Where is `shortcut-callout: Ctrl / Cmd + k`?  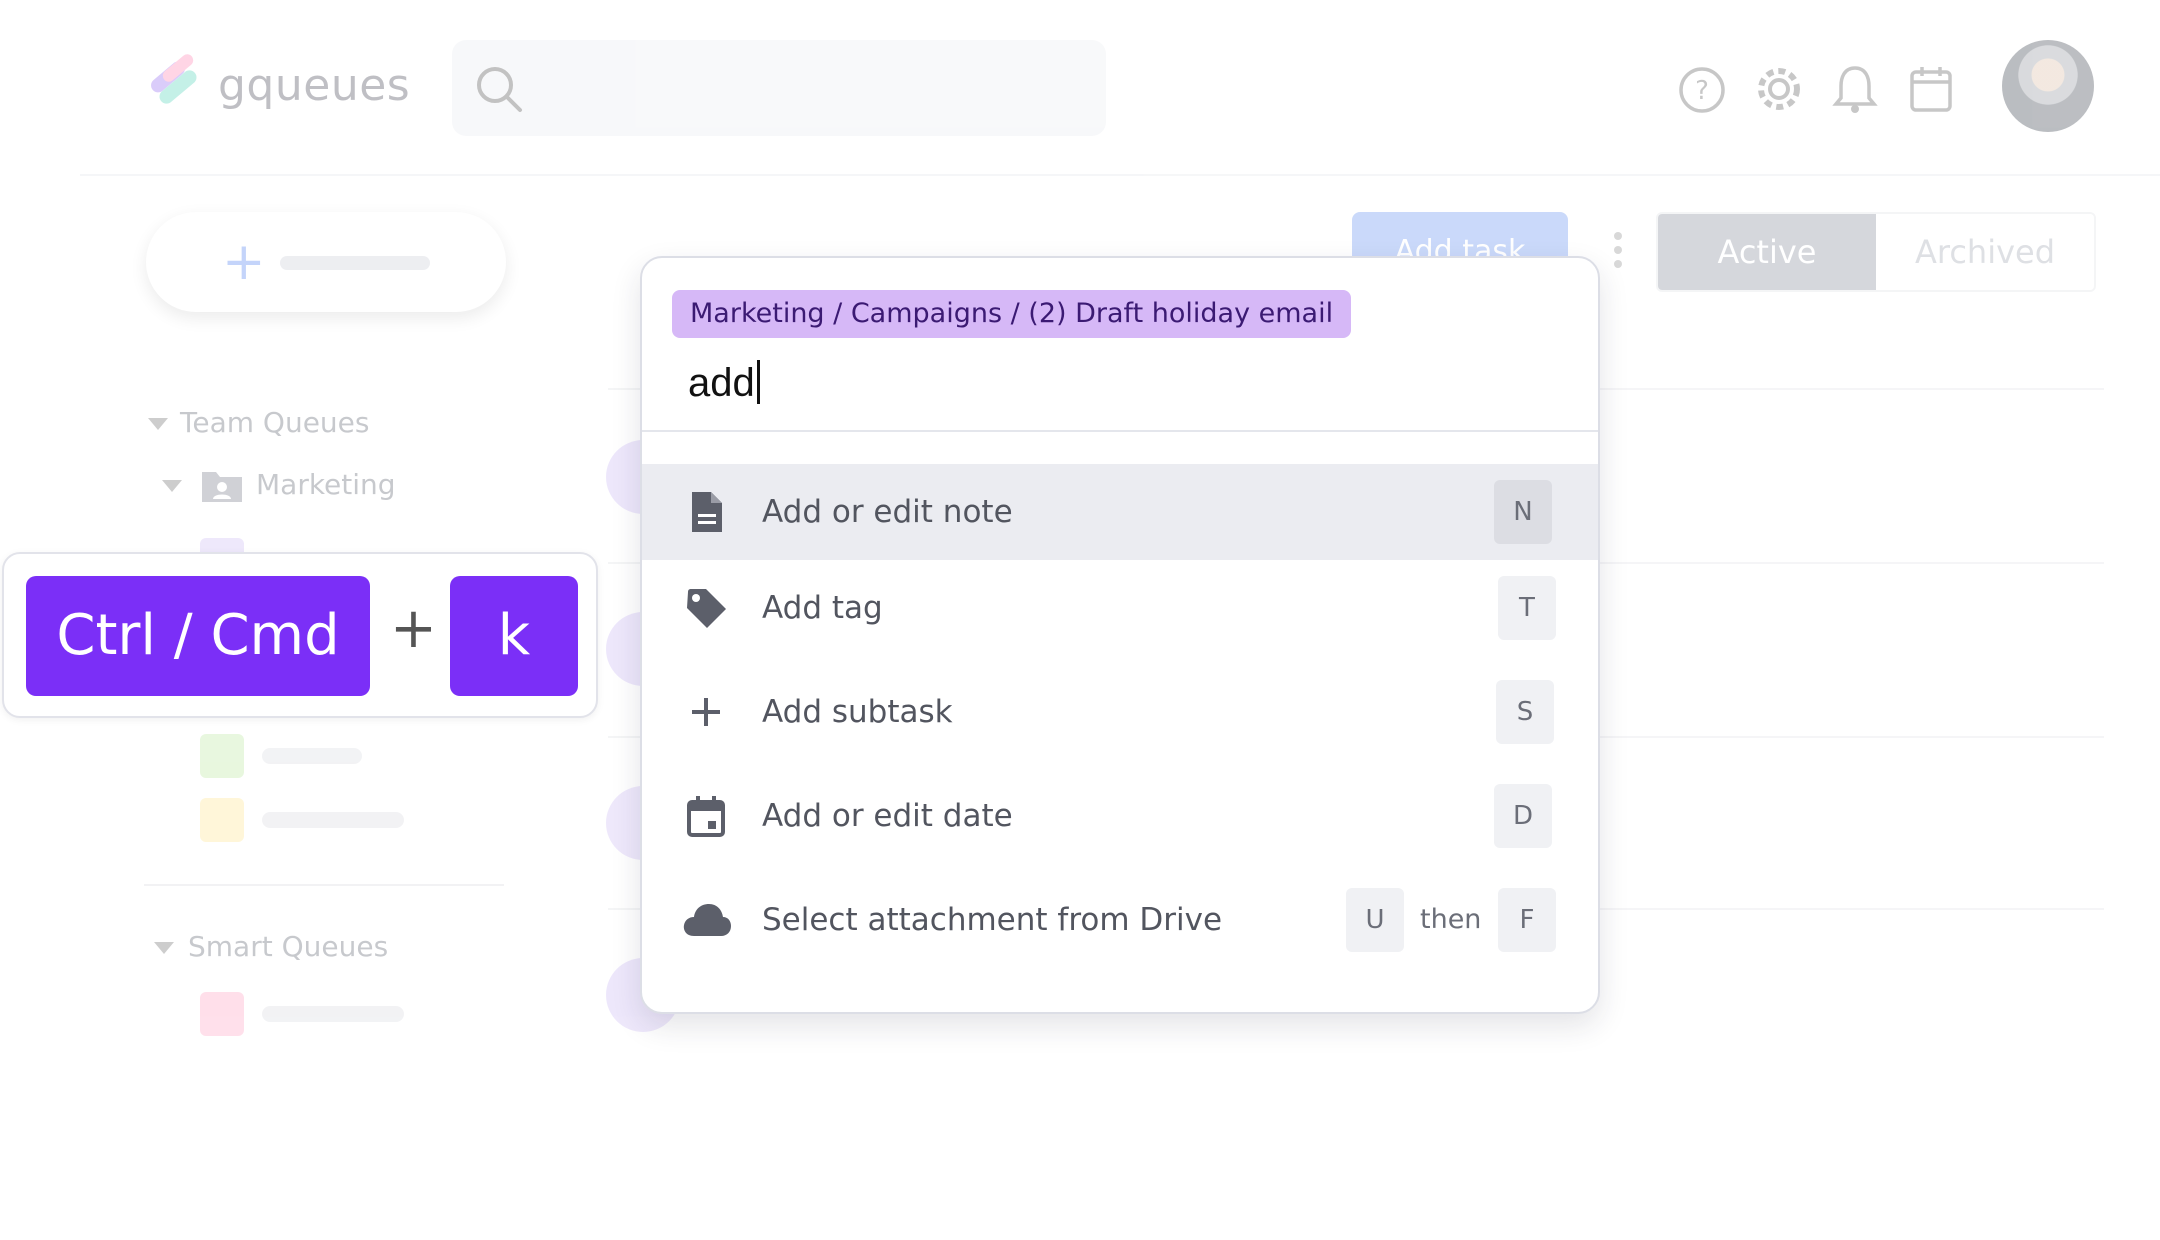 shortcut-callout: Ctrl / Cmd + k is located at coordinates (300, 635).